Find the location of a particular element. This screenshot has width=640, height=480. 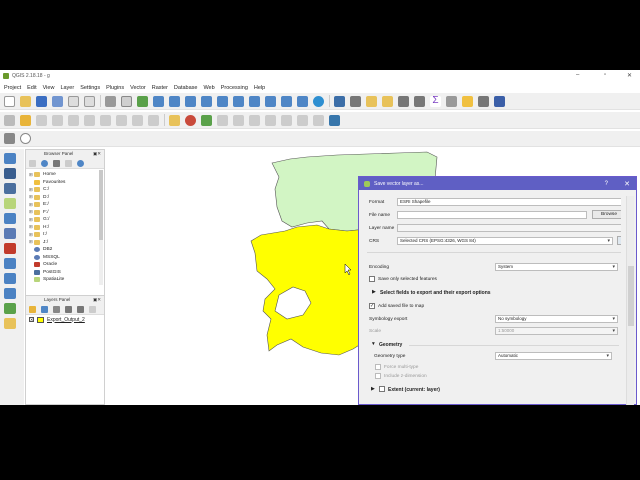

add-vector-layer-icon is located at coordinates (10, 158).